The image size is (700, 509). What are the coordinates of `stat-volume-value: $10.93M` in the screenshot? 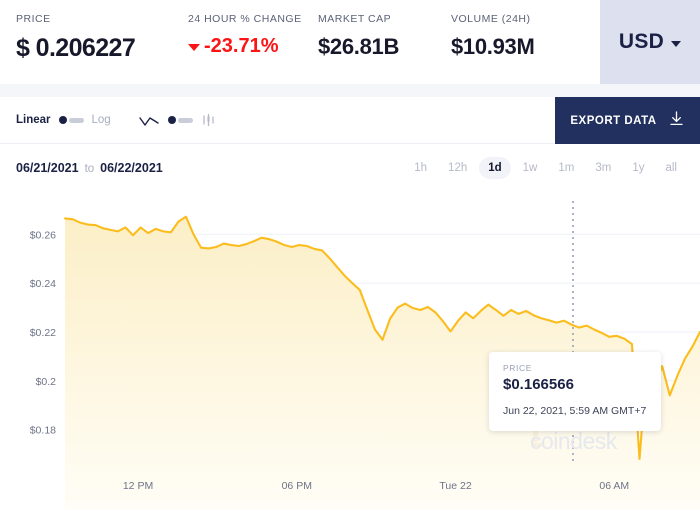 It's located at (493, 46).